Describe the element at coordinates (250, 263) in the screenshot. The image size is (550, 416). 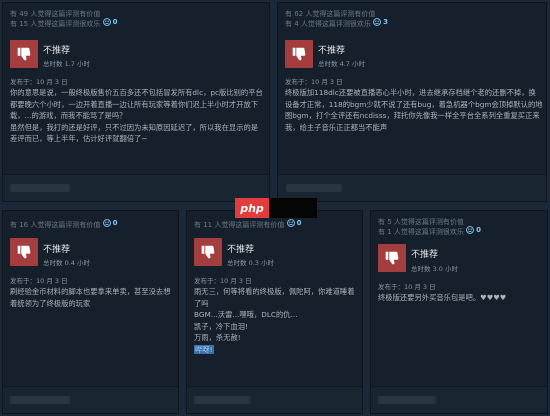
I see `play-hours: 总时数 0.3 小时` at that location.